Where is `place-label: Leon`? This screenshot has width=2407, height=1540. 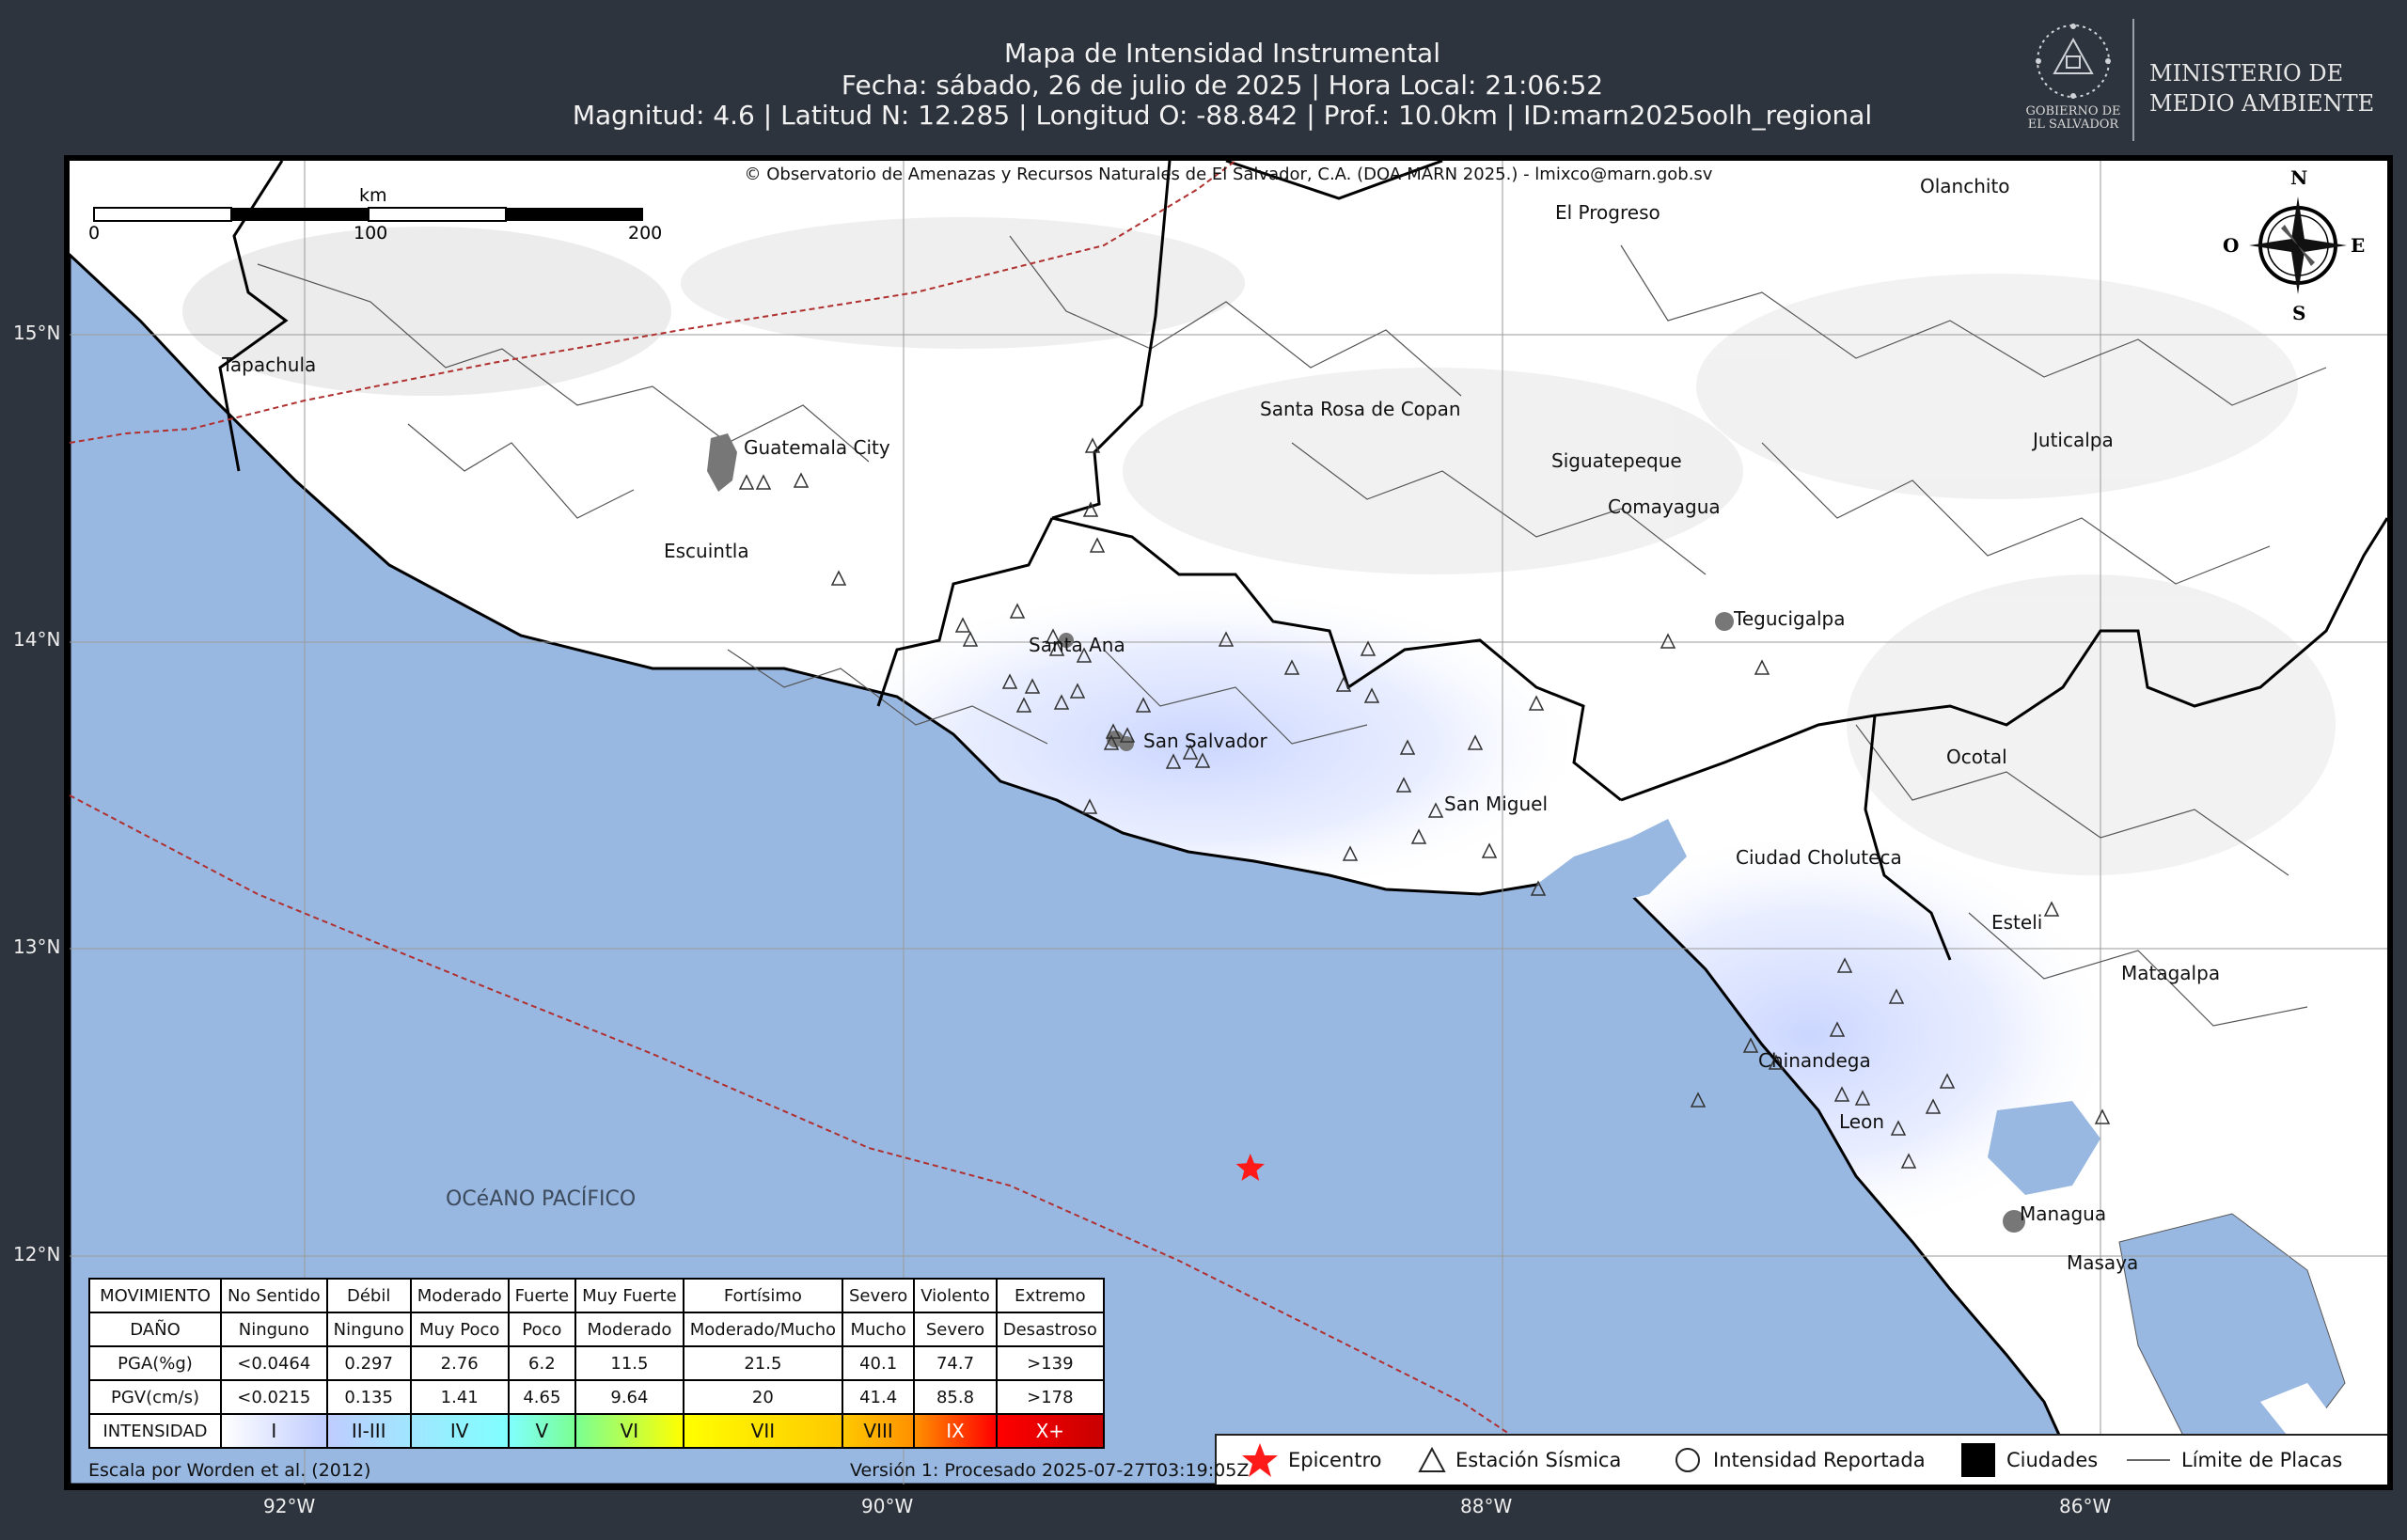 place-label: Leon is located at coordinates (1862, 1121).